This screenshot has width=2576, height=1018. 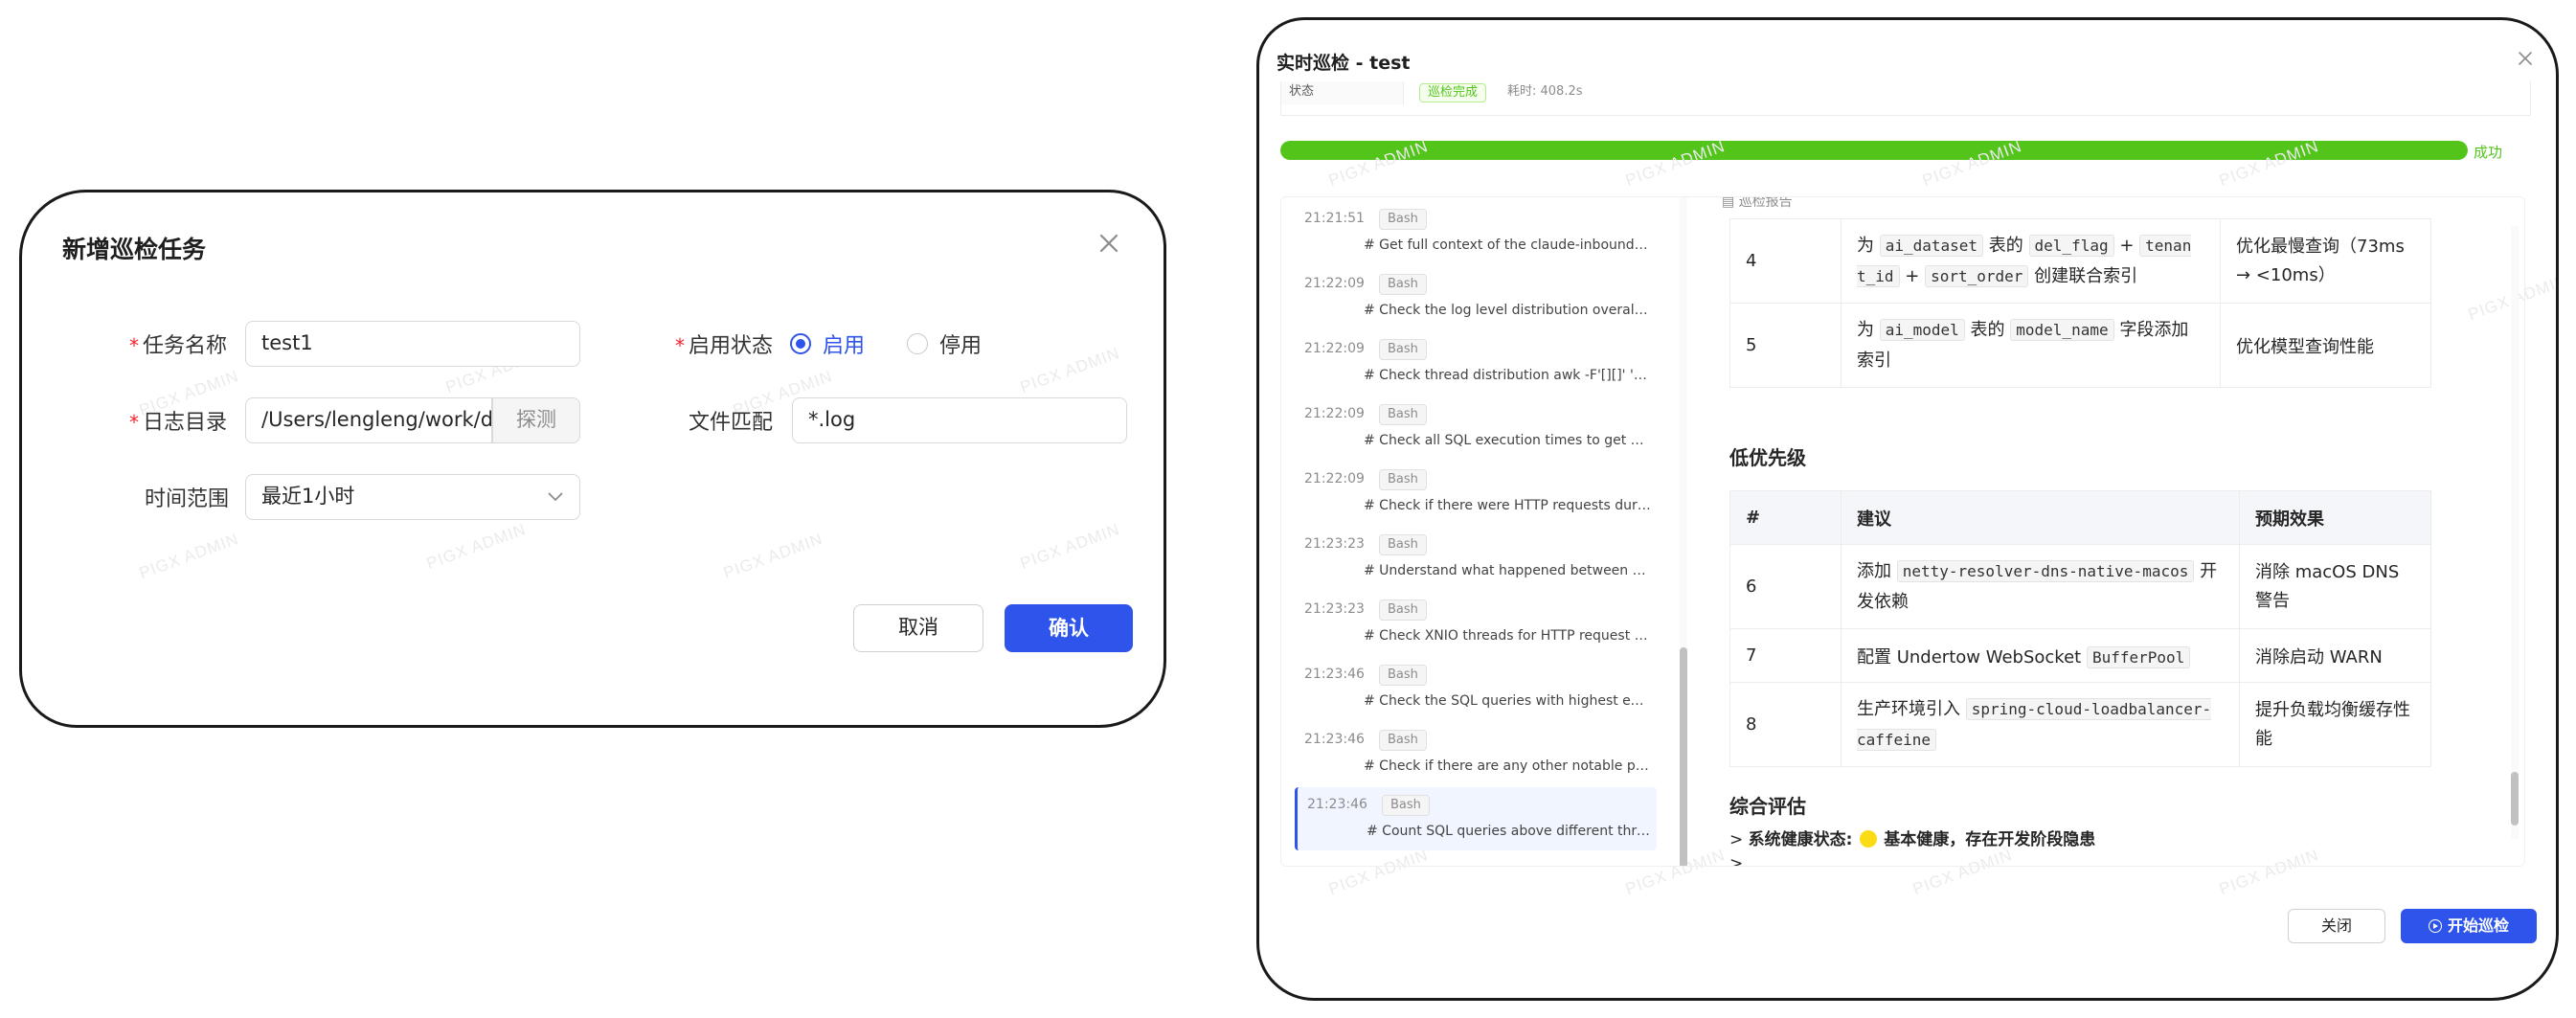 What do you see at coordinates (412, 344) in the screenshot?
I see `task-name-input: test1` at bounding box center [412, 344].